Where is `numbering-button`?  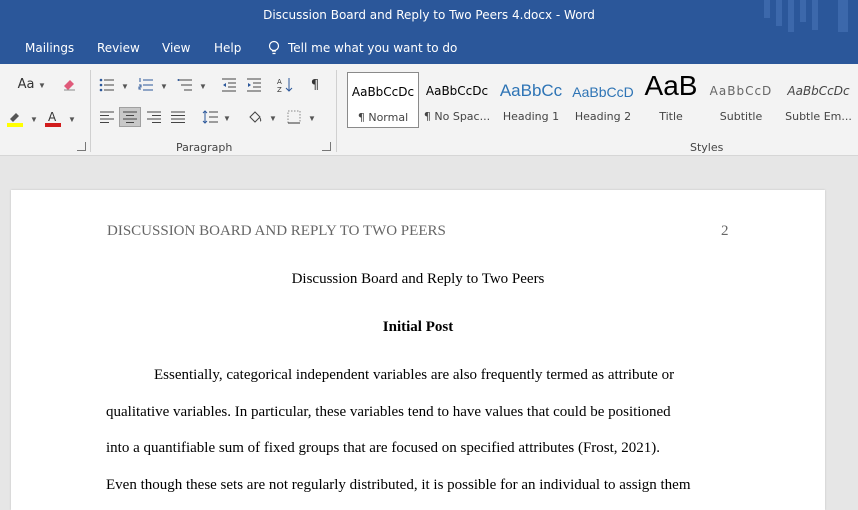
numbering-button is located at coordinates (146, 85).